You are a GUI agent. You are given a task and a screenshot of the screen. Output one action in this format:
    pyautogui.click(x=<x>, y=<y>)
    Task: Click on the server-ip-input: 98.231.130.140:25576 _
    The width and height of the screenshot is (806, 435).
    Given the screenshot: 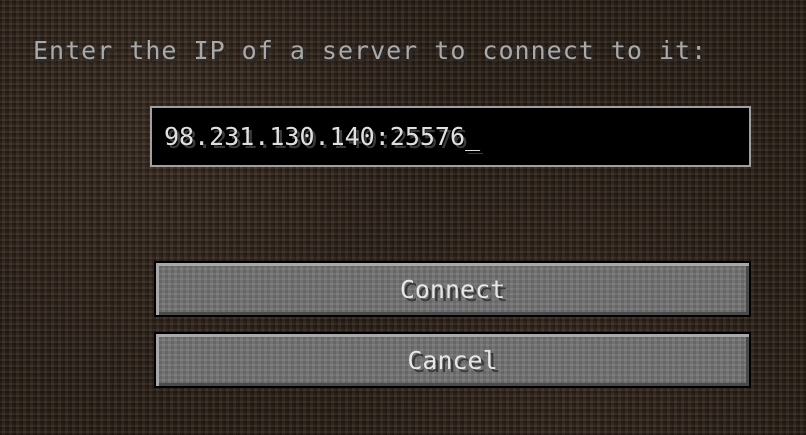 What is the action you would take?
    pyautogui.click(x=450, y=136)
    